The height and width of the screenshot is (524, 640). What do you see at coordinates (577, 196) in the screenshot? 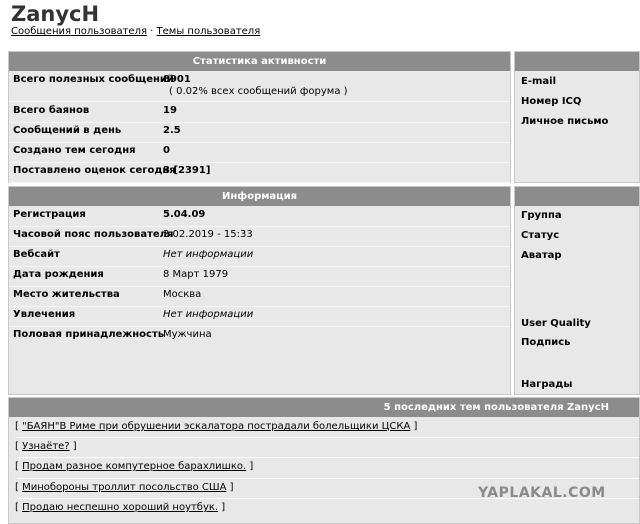
I see `profile-header` at bounding box center [577, 196].